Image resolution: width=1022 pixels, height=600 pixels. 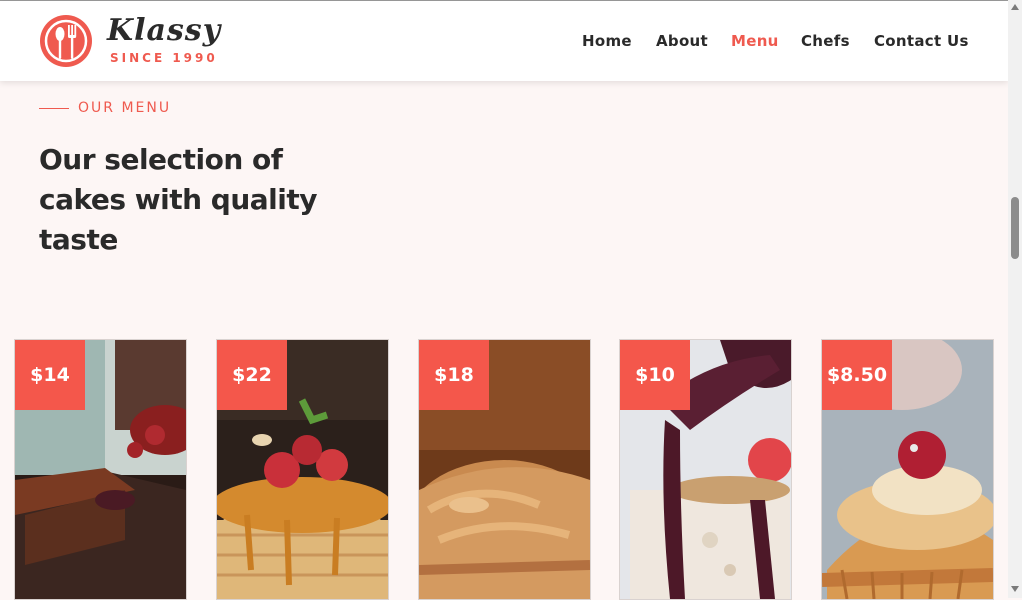 What do you see at coordinates (907, 469) in the screenshot?
I see `menu-card-cupcake: $8.50` at bounding box center [907, 469].